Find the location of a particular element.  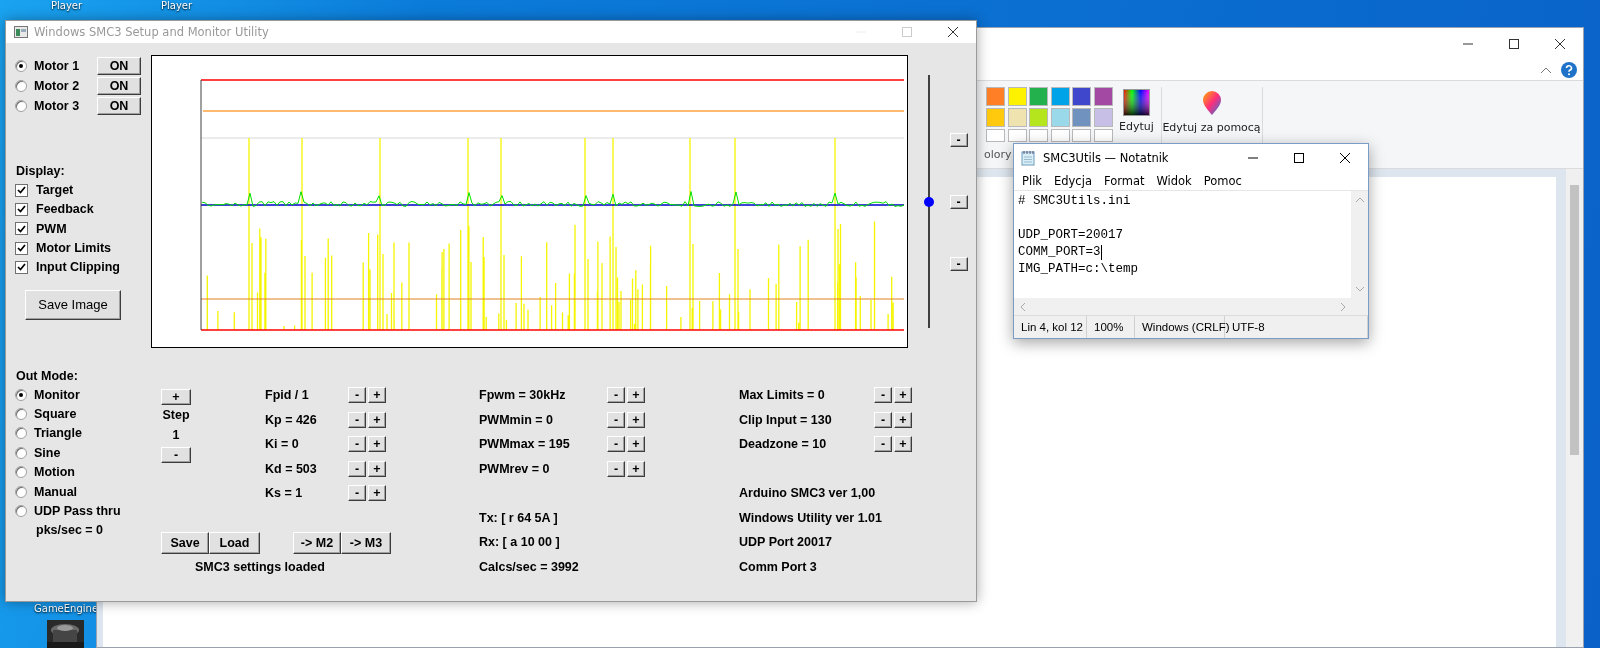

color-spectrum-icon is located at coordinates (1136, 102).